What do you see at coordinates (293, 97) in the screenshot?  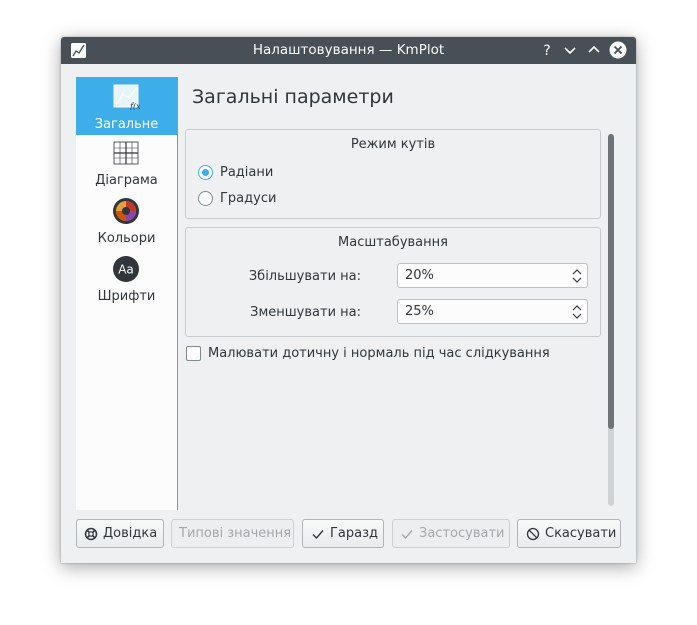 I see `page-title: Загальні параметри` at bounding box center [293, 97].